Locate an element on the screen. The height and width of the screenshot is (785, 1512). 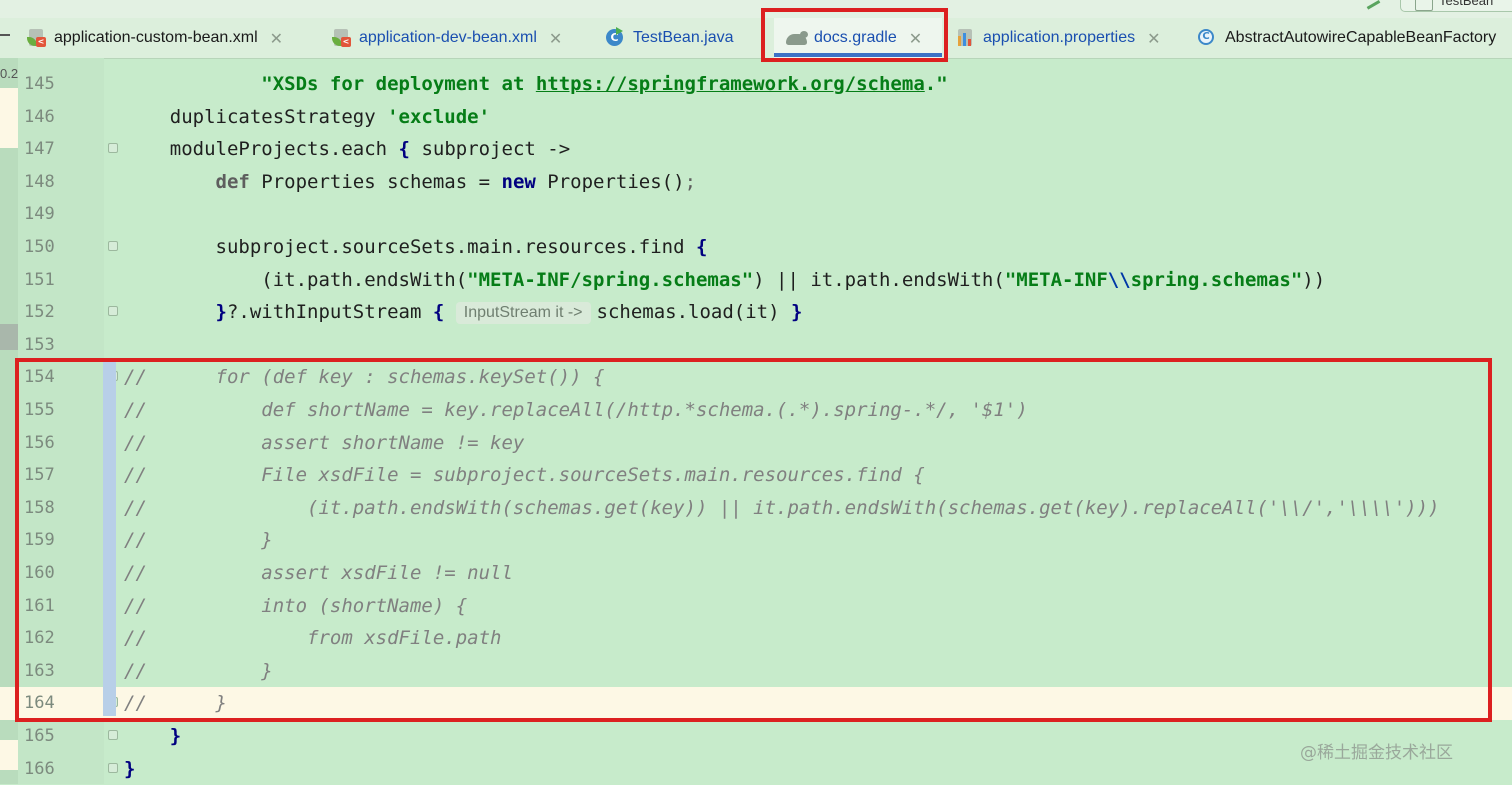
code-token: https://springframework.org/schema is located at coordinates (730, 84).